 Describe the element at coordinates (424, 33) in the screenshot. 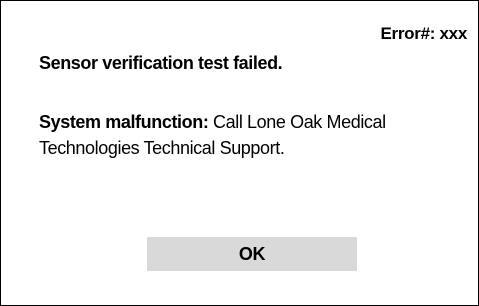

I see `error-code: Error#: xxx` at that location.